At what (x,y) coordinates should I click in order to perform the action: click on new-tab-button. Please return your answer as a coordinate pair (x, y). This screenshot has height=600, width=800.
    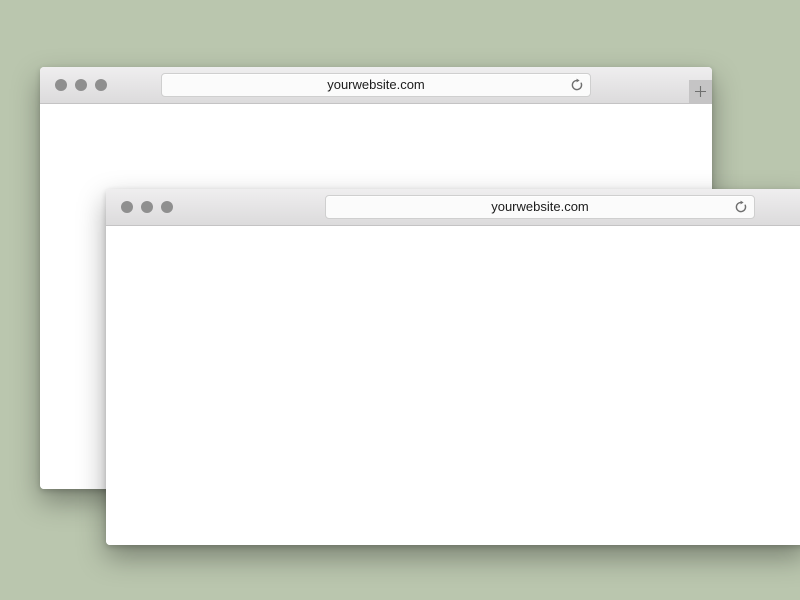
    Looking at the image, I should click on (700, 91).